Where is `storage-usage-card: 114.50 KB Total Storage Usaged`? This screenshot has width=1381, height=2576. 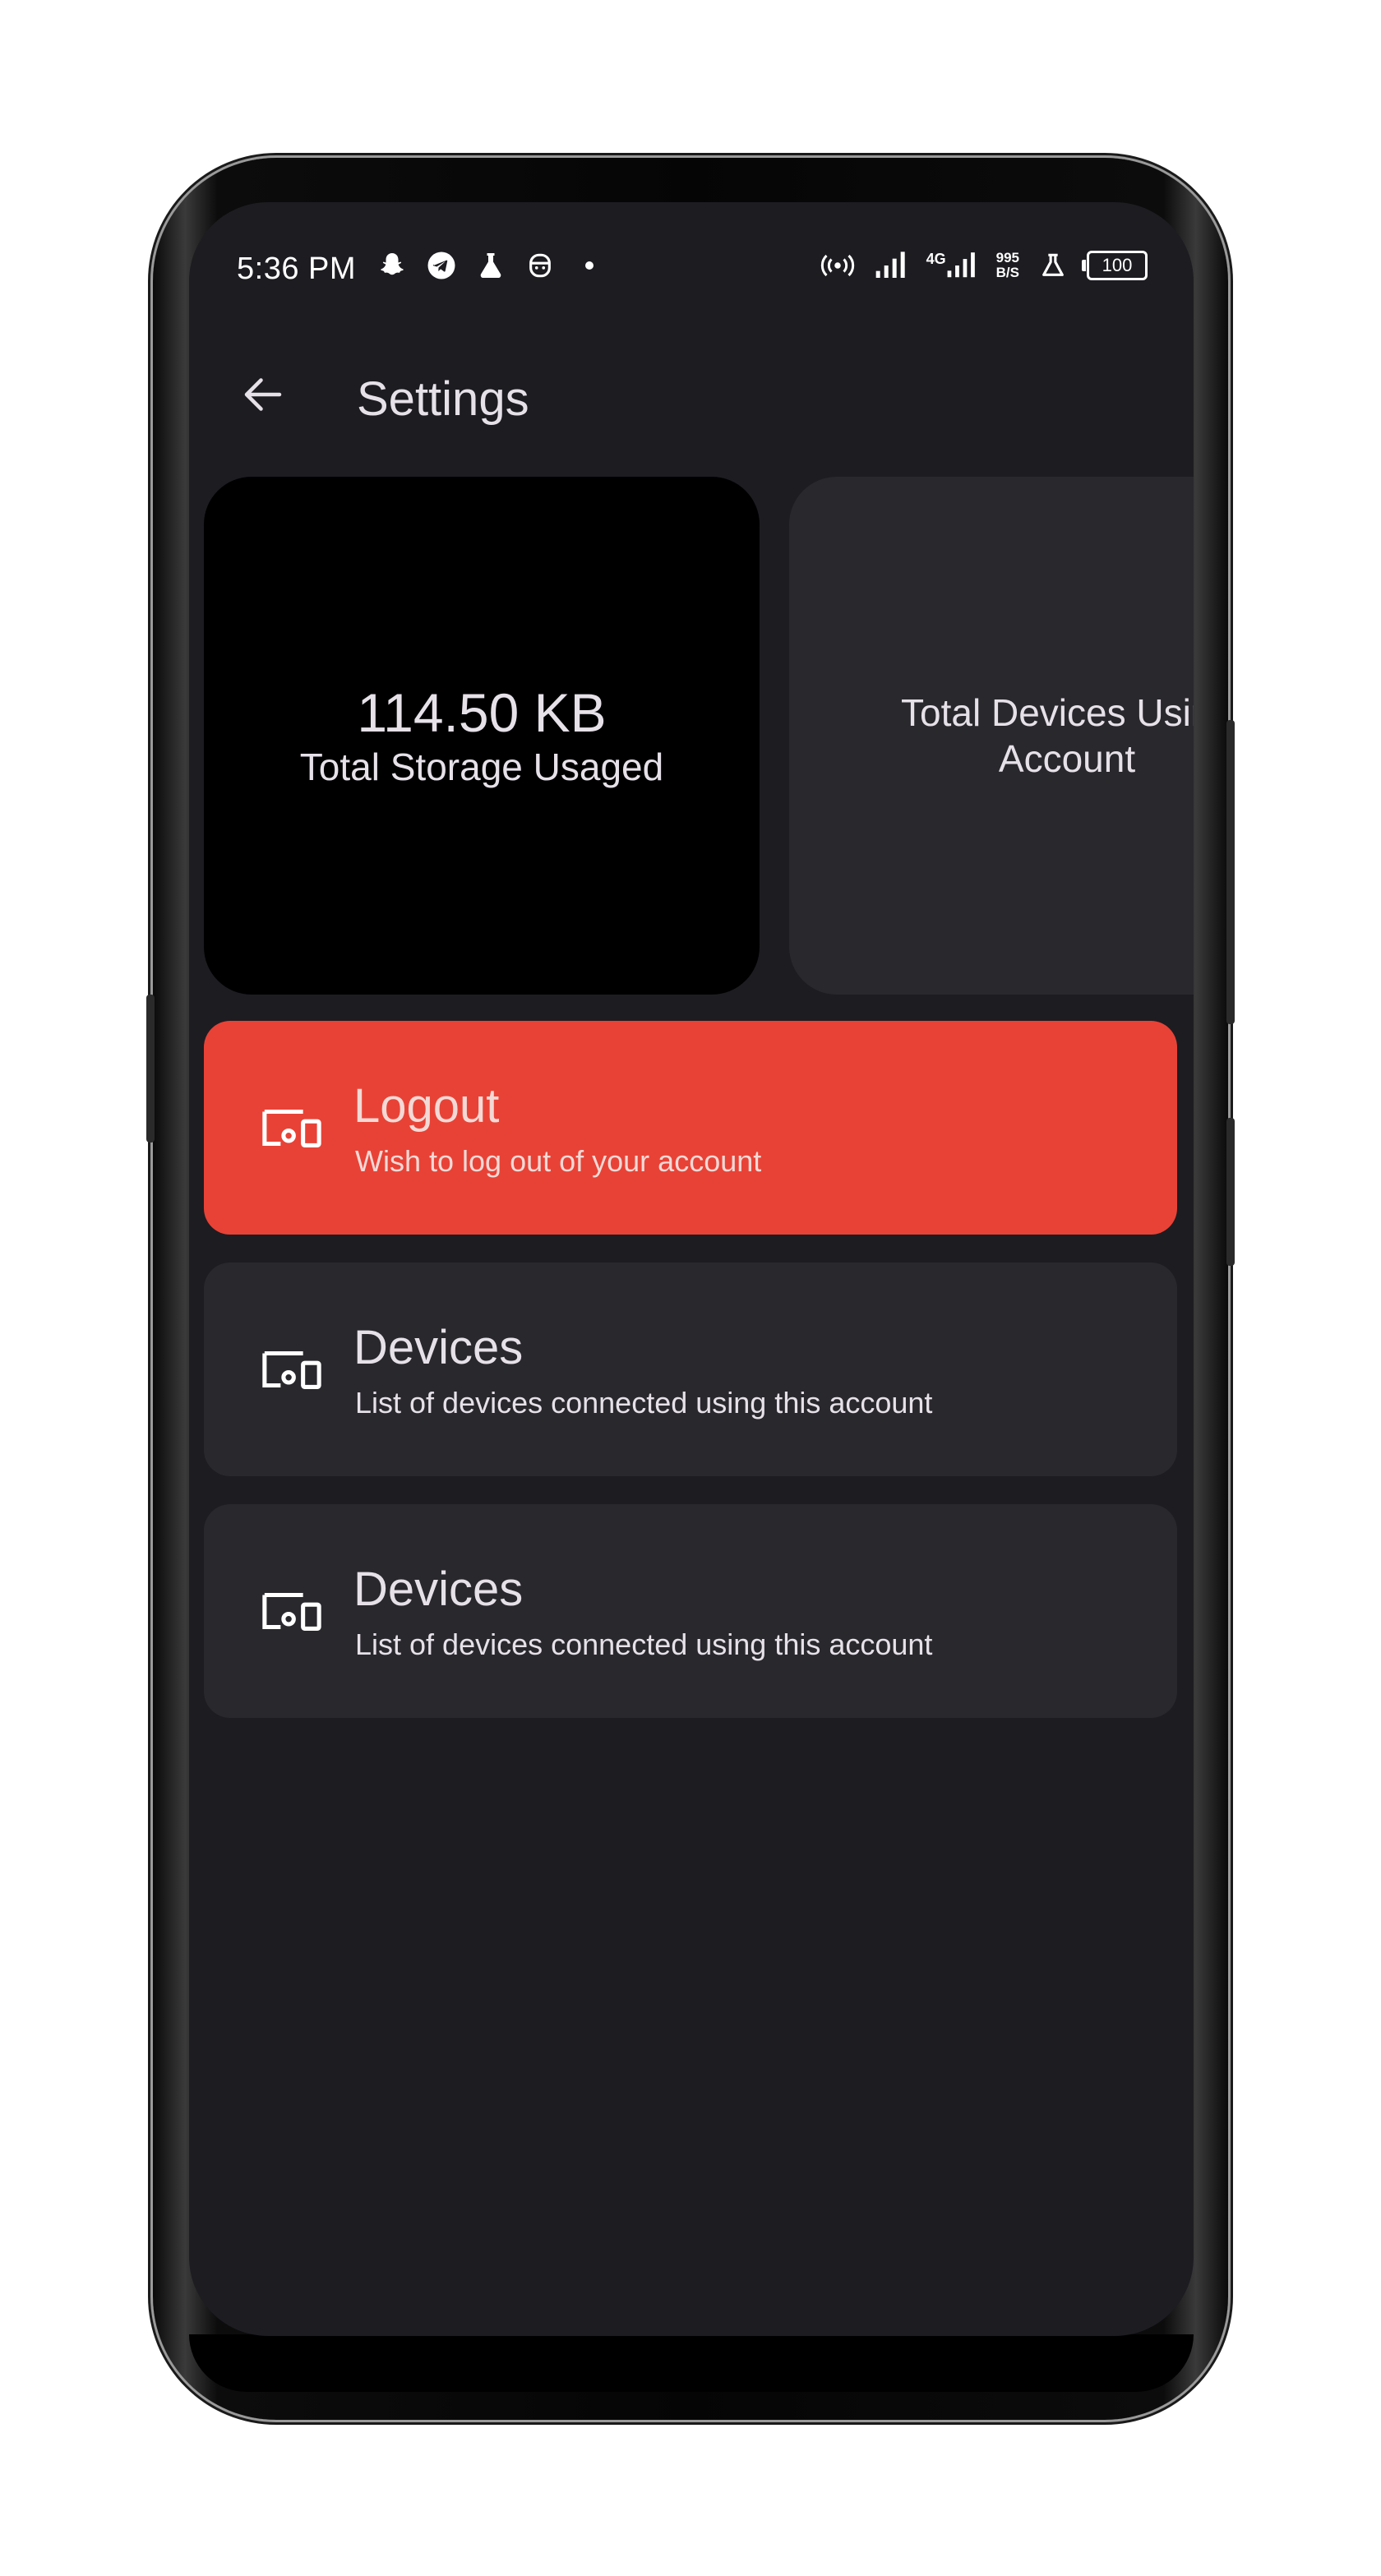
storage-usage-card: 114.50 KB Total Storage Usaged is located at coordinates (482, 736).